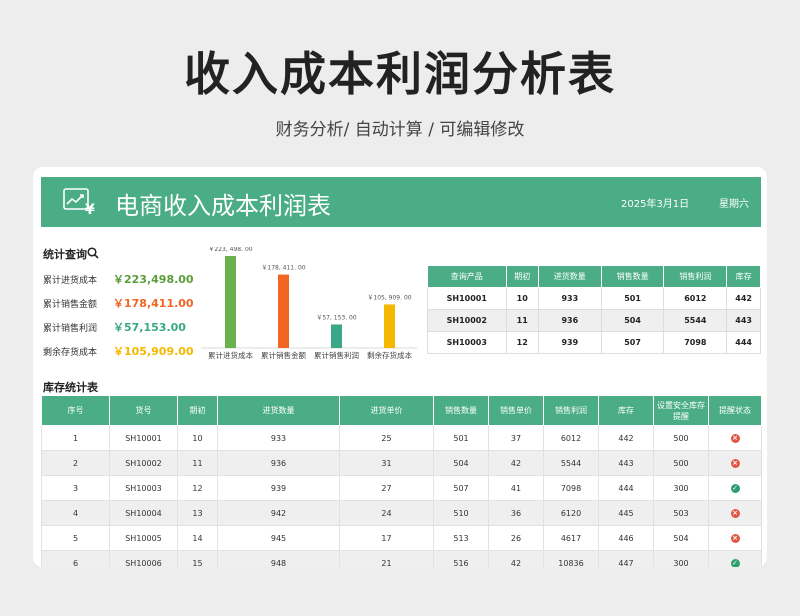 Image resolution: width=800 pixels, height=616 pixels. I want to click on inventory-cell: SH10006, so click(143, 558).